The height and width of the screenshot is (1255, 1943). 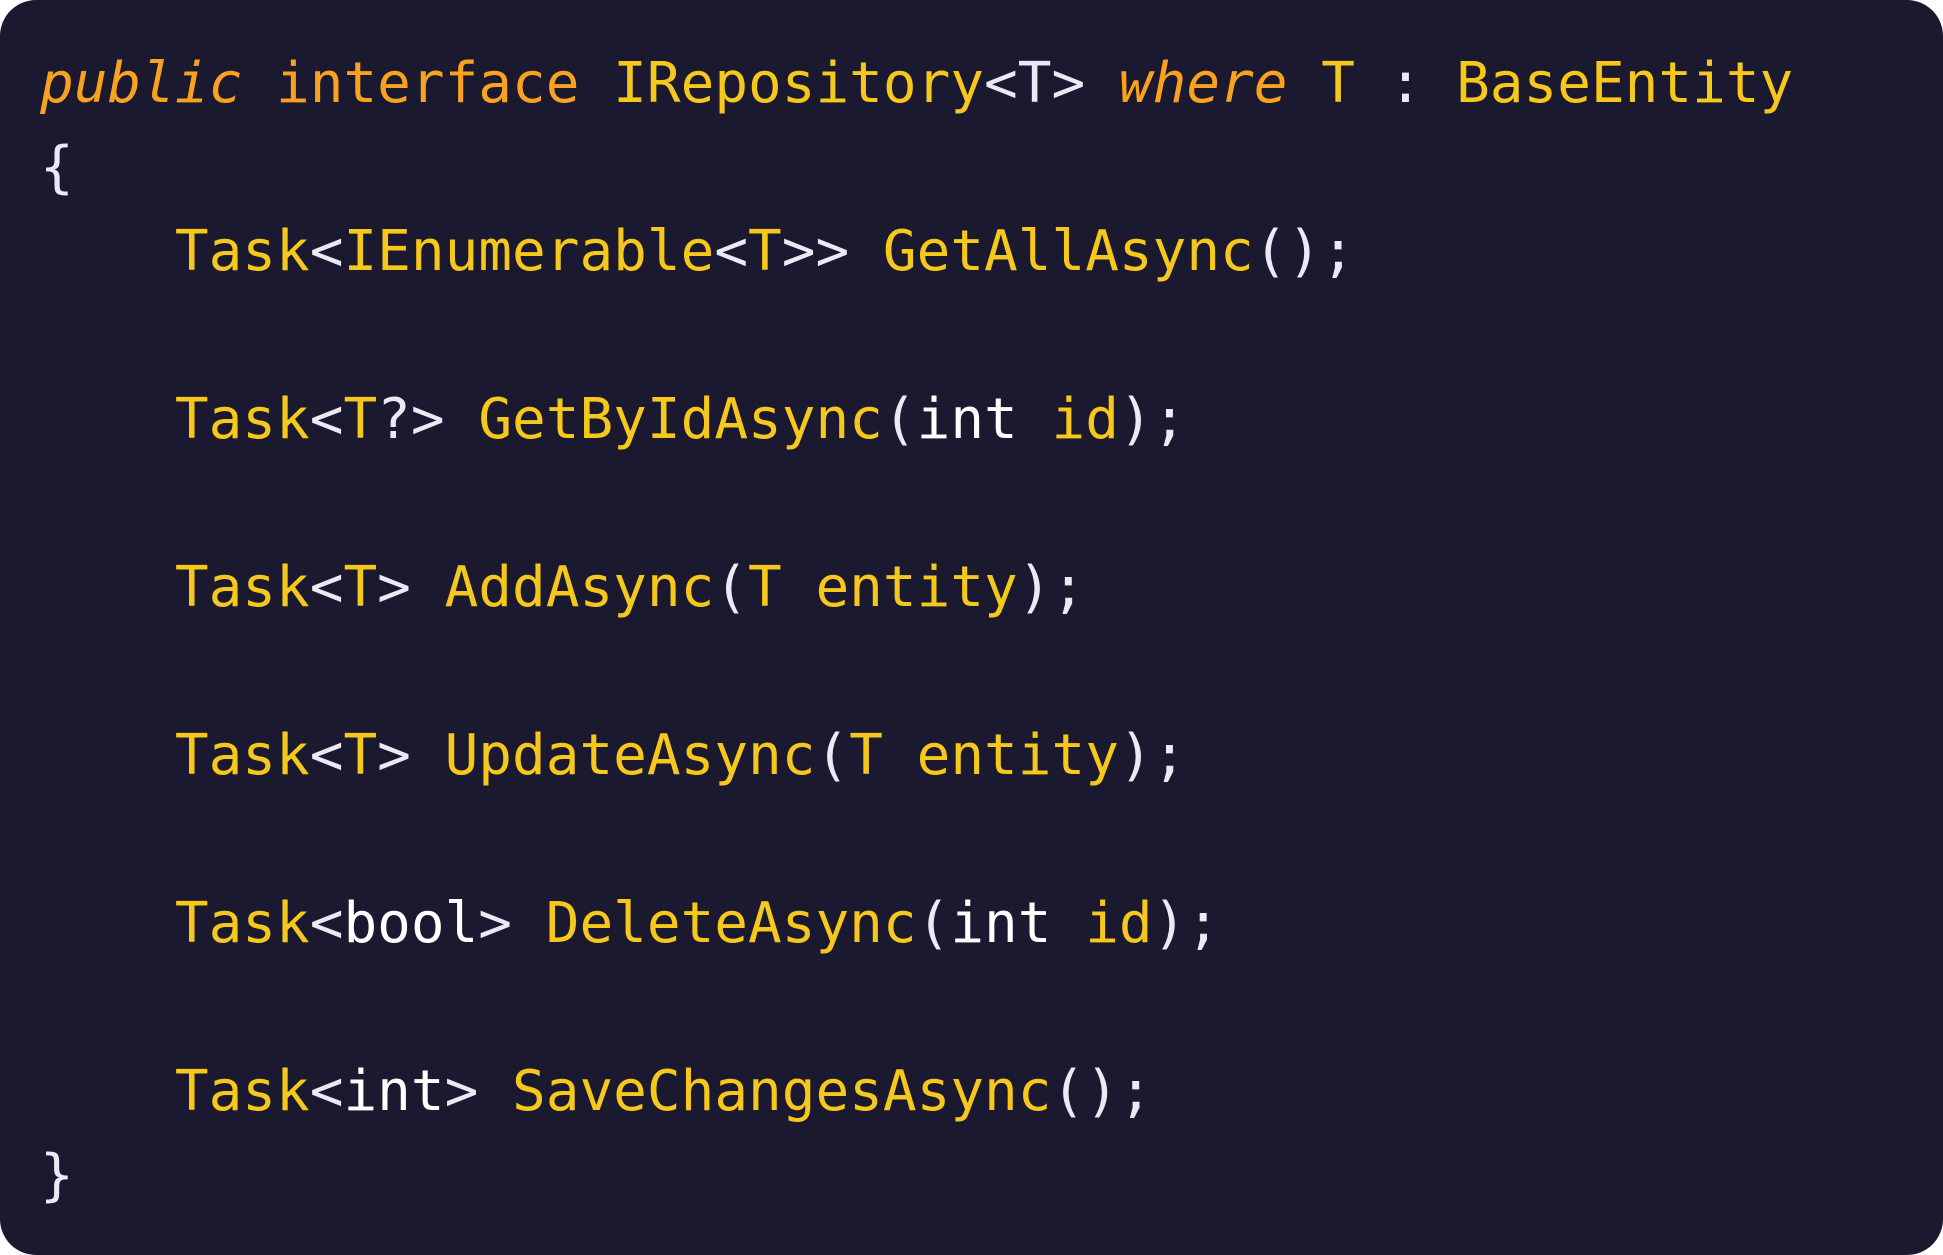 I want to click on code-line-close-brace: }, so click(x=916, y=1176).